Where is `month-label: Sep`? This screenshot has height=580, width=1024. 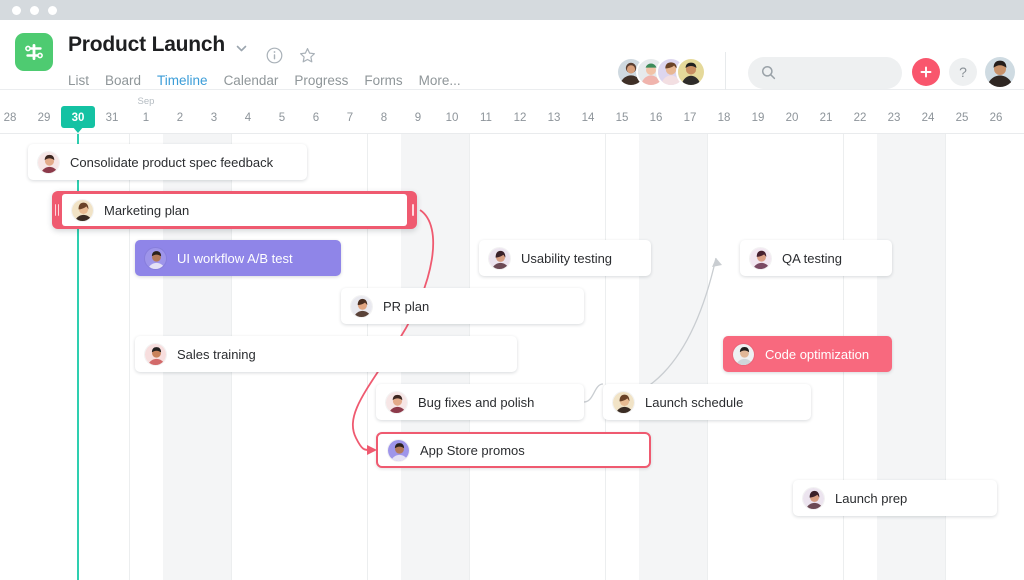 month-label: Sep is located at coordinates (146, 101).